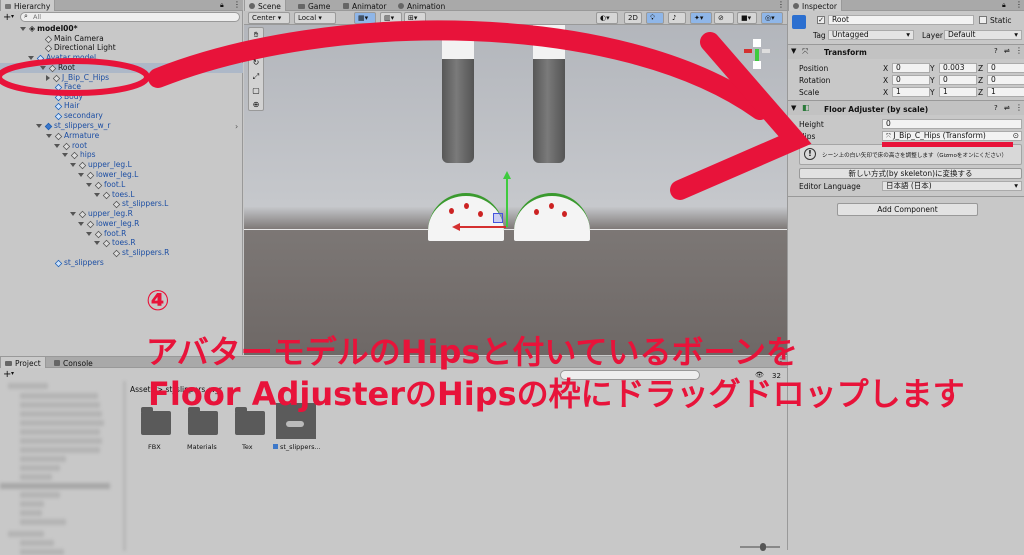 The image size is (1024, 555). What do you see at coordinates (932, 68) in the screenshot?
I see `position-y-axis-label: Y` at bounding box center [932, 68].